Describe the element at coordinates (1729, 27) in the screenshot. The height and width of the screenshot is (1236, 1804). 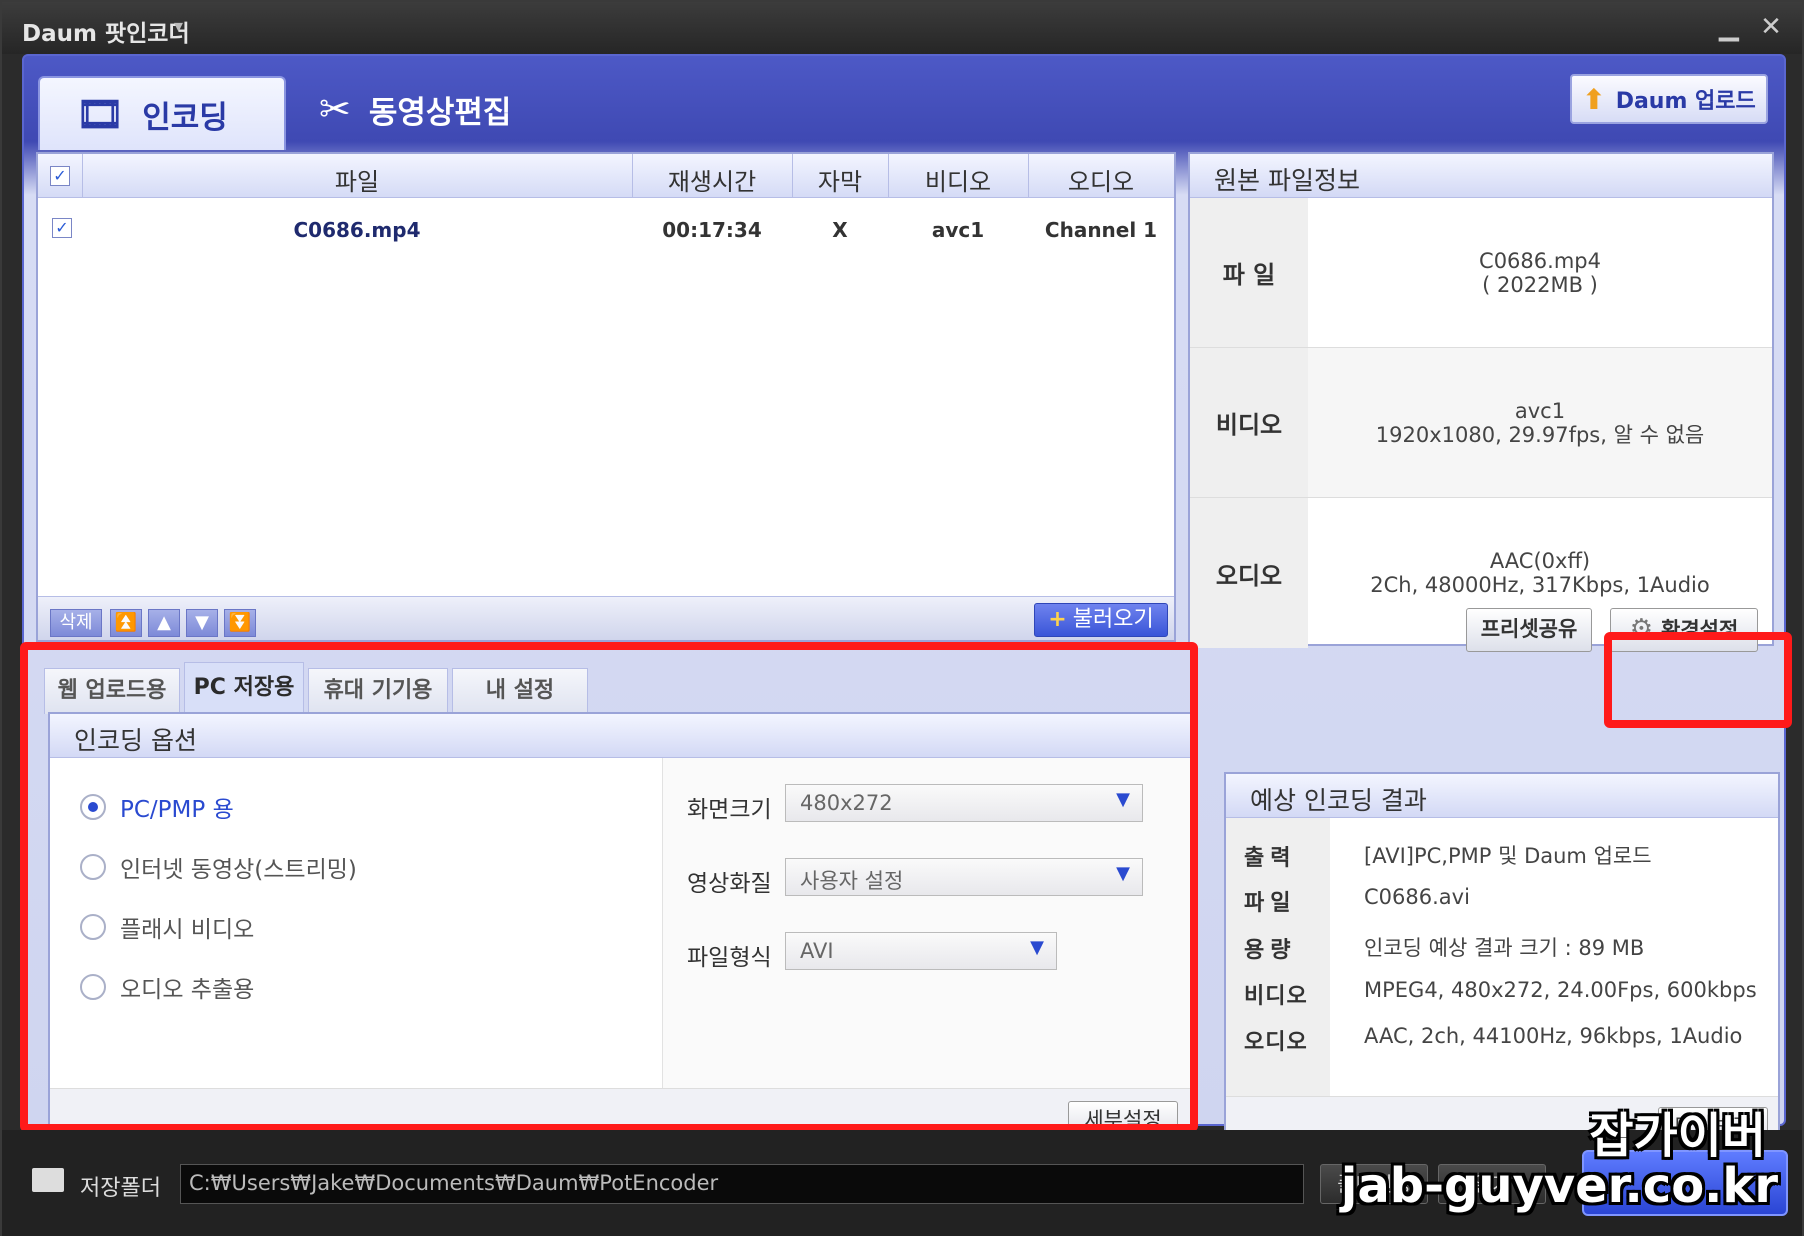
I see `minimize-button: ▁` at that location.